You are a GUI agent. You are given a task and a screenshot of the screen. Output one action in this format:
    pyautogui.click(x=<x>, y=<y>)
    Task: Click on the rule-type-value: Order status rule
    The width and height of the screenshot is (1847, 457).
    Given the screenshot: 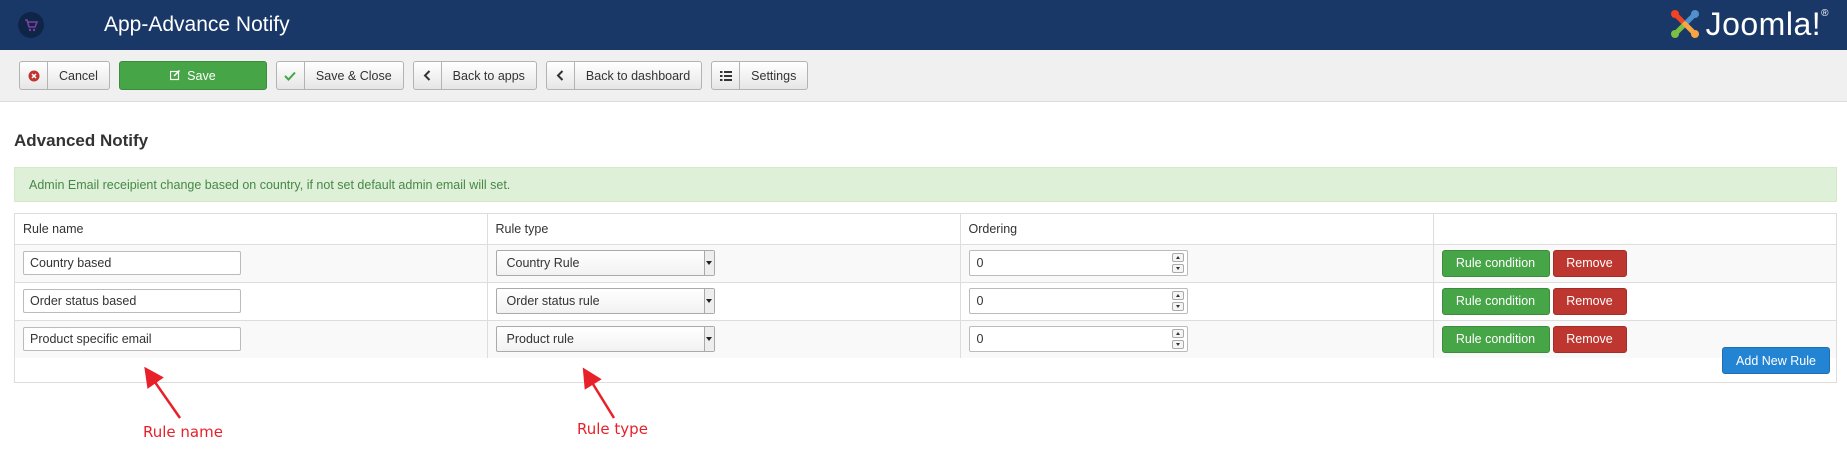 What is the action you would take?
    pyautogui.click(x=553, y=301)
    